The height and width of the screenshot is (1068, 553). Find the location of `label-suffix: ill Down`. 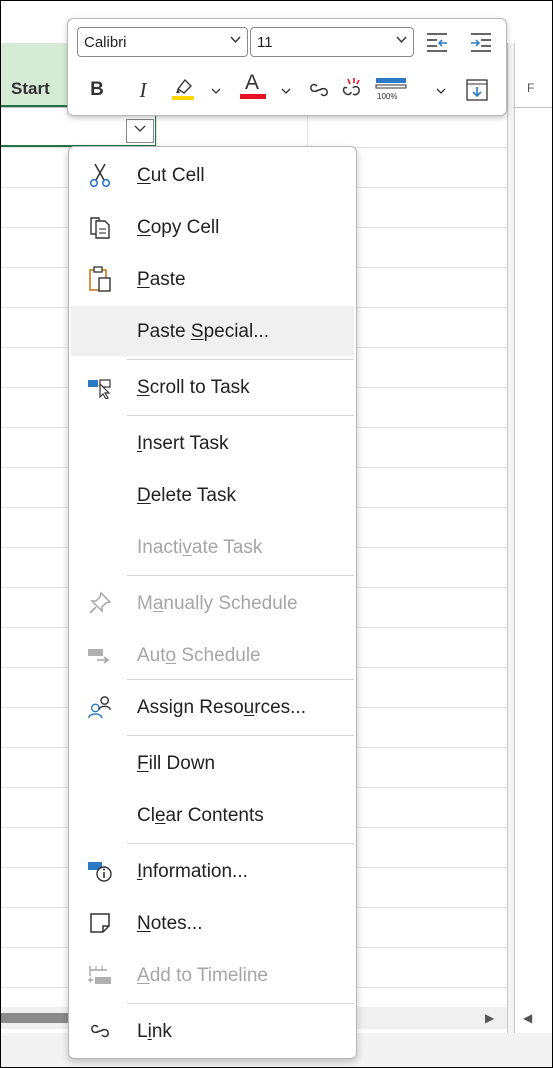

label-suffix: ill Down is located at coordinates (182, 763).